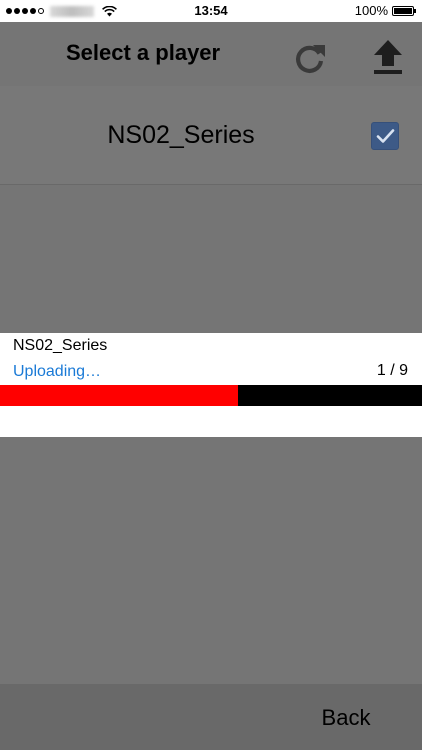 Image resolution: width=422 pixels, height=750 pixels. I want to click on upload-button, so click(388, 58).